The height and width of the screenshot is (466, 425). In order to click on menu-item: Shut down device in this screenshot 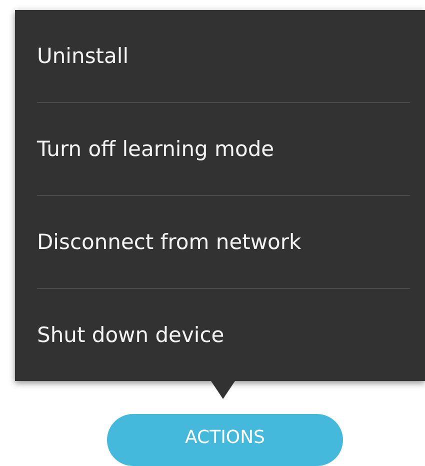, I will do `click(130, 335)`.